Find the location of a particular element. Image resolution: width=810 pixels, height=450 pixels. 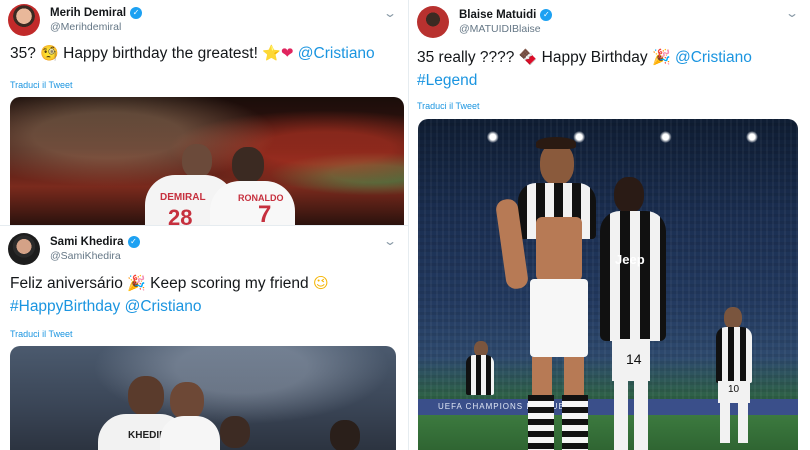

shorts-number-right: 14 is located at coordinates (634, 359).